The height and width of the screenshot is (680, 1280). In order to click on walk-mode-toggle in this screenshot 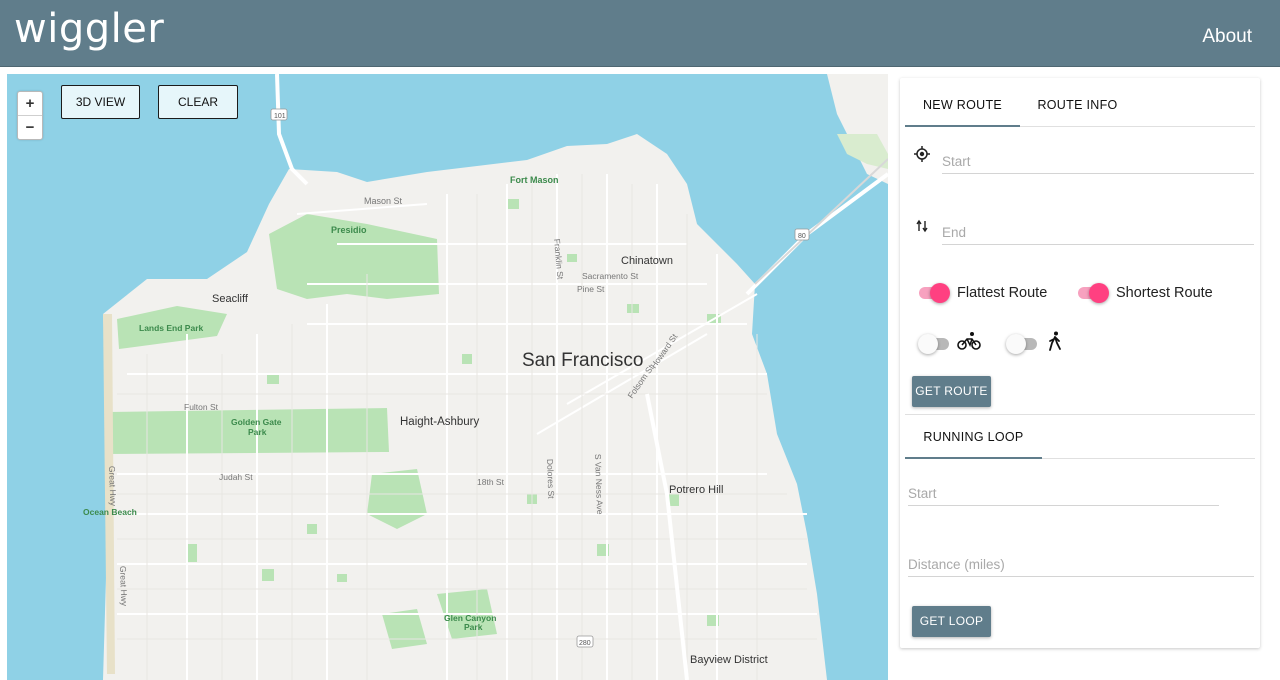, I will do `click(1022, 344)`.